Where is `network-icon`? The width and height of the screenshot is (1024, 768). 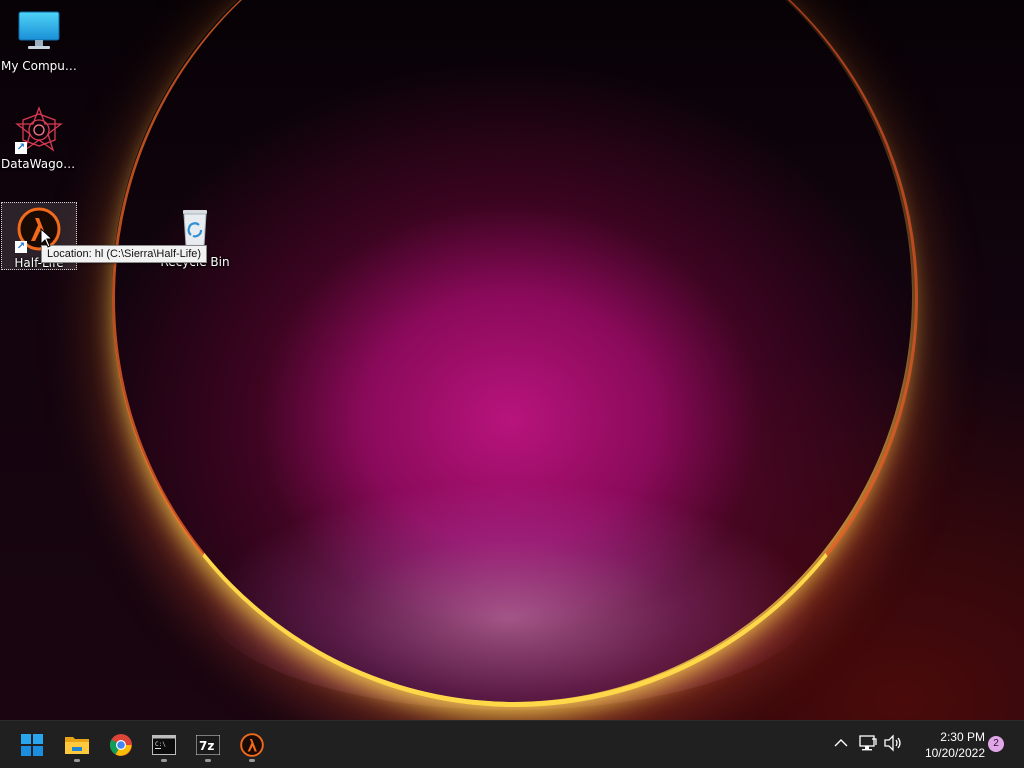 network-icon is located at coordinates (868, 743).